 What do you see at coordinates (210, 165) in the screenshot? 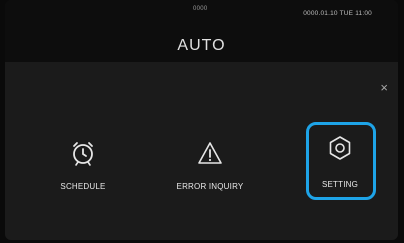
I see `error-inquiry-button: ERROR INQUIRY` at bounding box center [210, 165].